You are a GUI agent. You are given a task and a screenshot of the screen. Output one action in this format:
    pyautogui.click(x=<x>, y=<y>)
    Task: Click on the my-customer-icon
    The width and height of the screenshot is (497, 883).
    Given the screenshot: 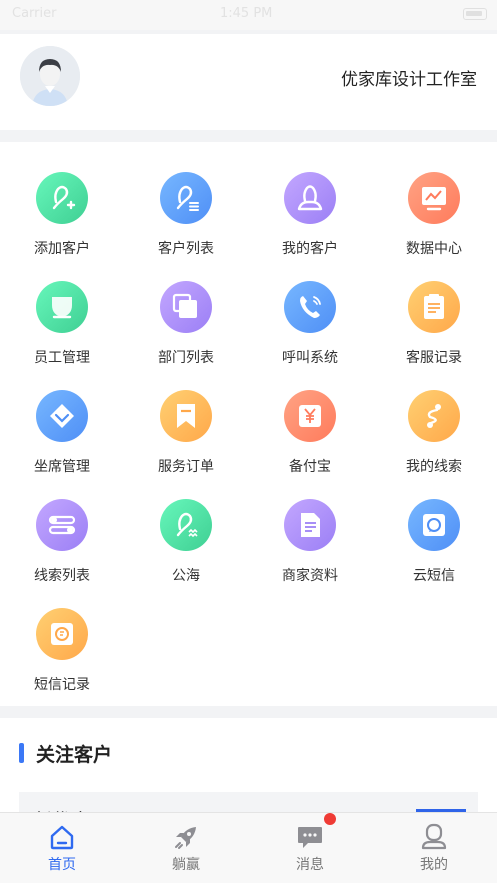 What is the action you would take?
    pyautogui.click(x=310, y=198)
    